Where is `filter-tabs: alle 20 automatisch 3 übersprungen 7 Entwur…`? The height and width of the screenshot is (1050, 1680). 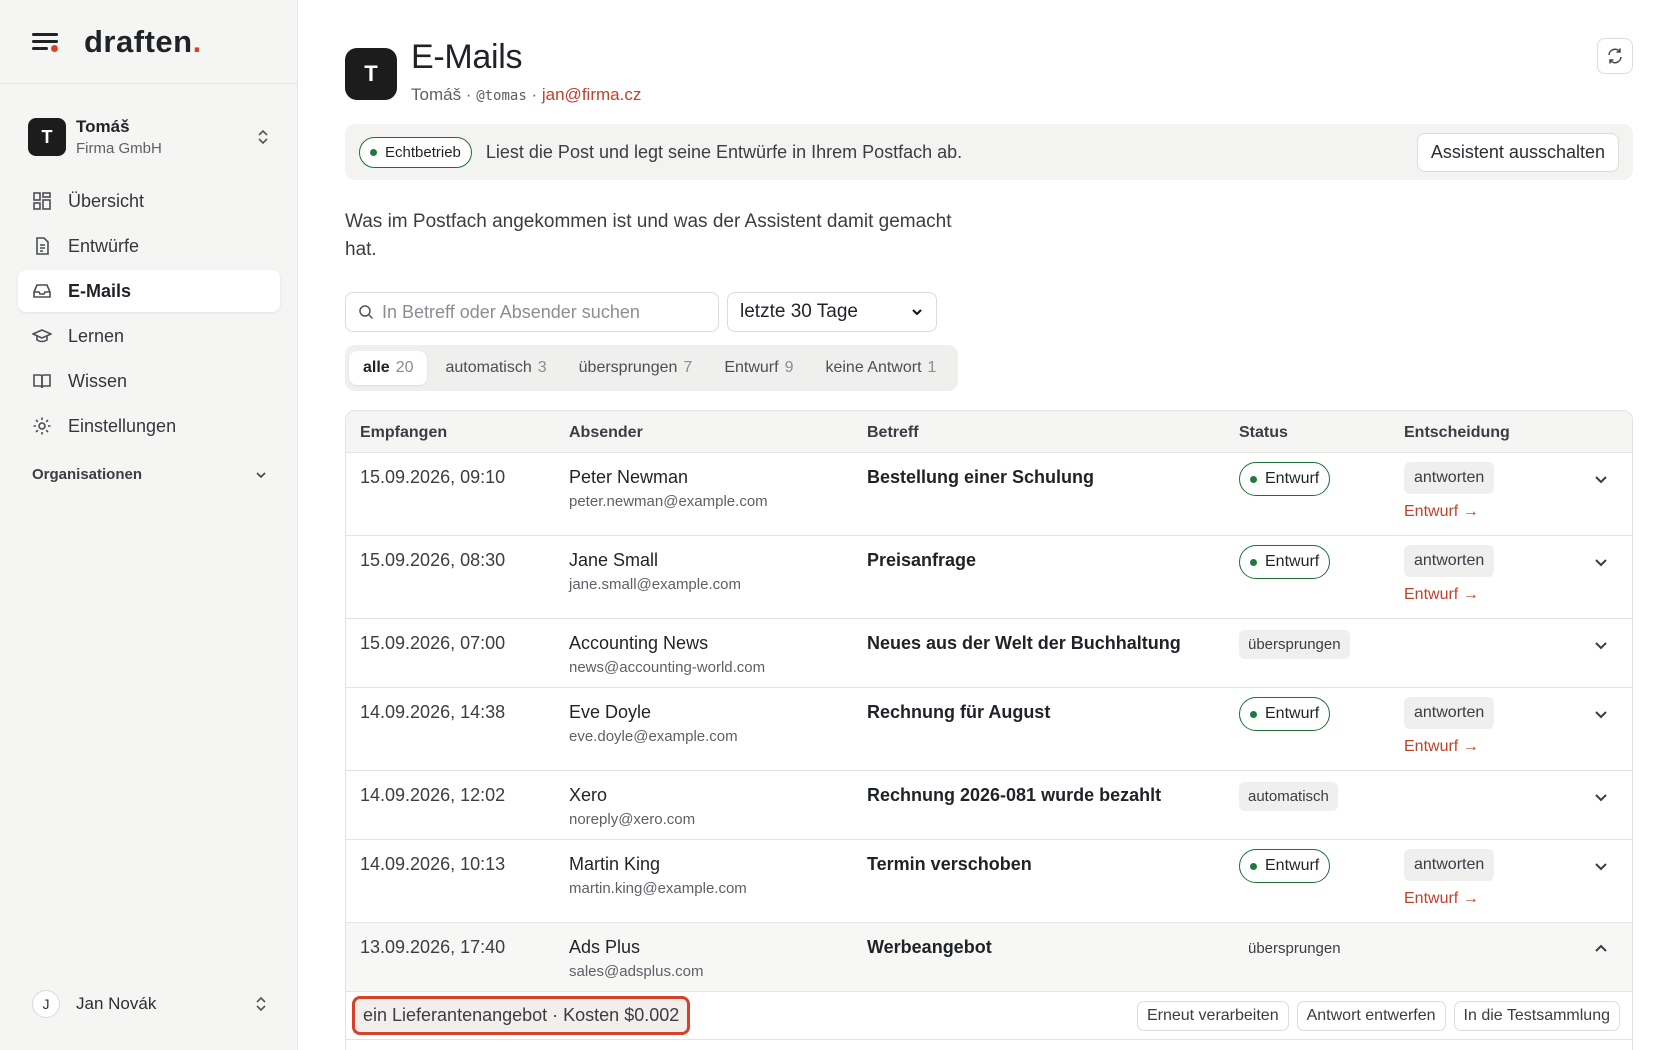
filter-tabs: alle 20 automatisch 3 übersprungen 7 Entwur… is located at coordinates (652, 368).